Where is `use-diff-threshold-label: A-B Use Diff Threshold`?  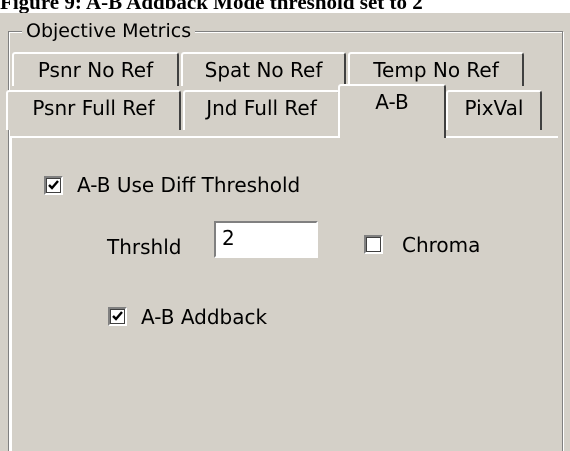
use-diff-threshold-label: A-B Use Diff Threshold is located at coordinates (188, 185).